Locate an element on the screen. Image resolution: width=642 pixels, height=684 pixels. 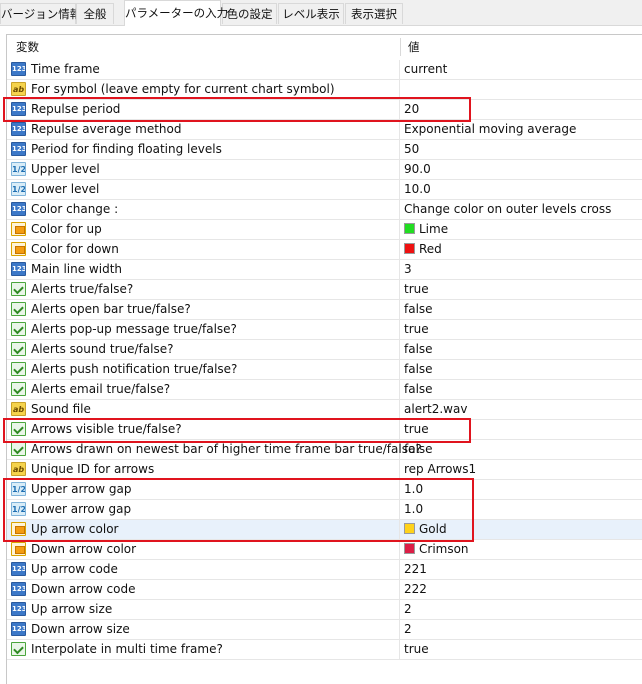
table-row: 123 Time frame current is located at coordinates (324, 70).